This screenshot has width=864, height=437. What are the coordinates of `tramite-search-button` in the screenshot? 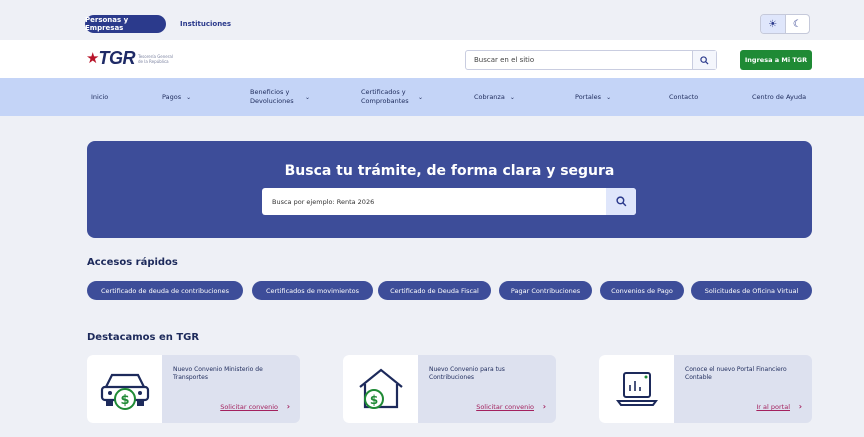 It's located at (621, 201).